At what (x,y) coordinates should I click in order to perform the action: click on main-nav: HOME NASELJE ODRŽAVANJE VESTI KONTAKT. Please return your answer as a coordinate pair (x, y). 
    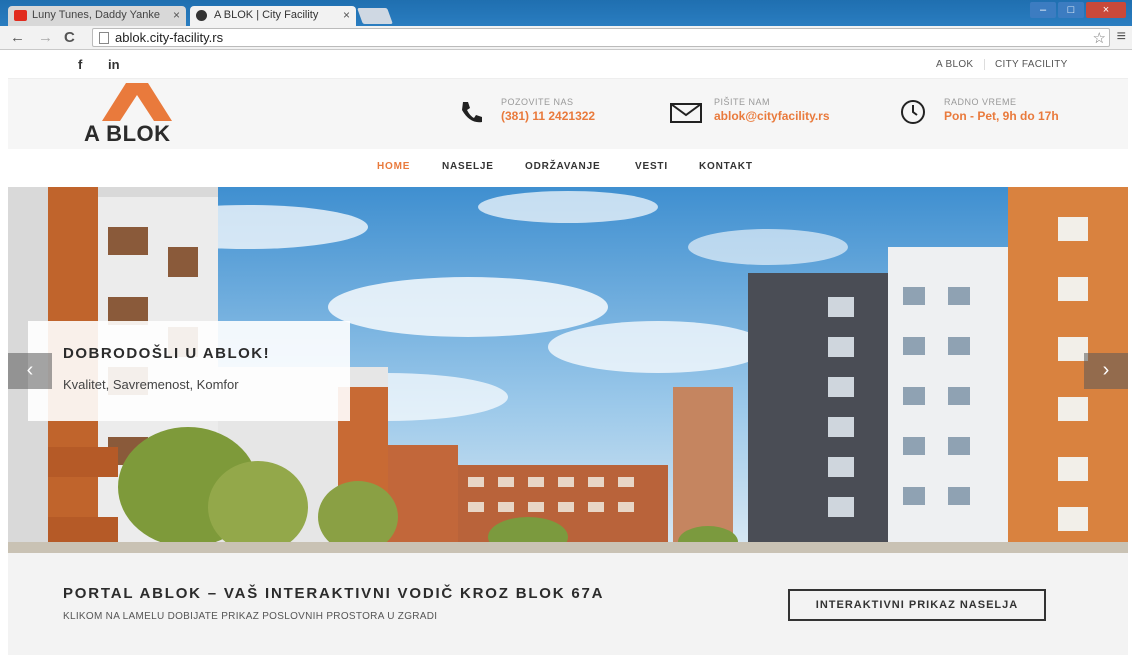
    Looking at the image, I should click on (568, 168).